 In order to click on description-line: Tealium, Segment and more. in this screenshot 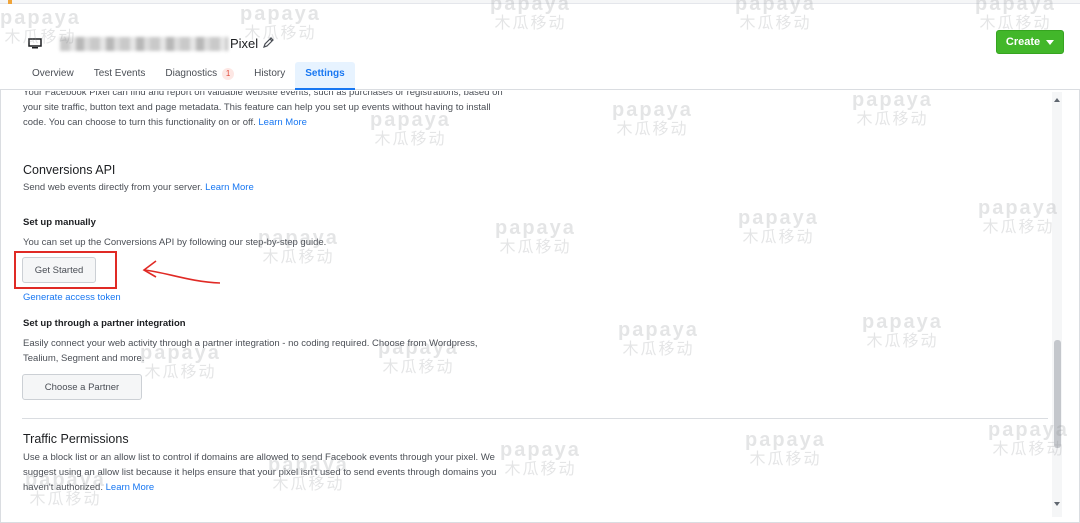, I will do `click(84, 358)`.